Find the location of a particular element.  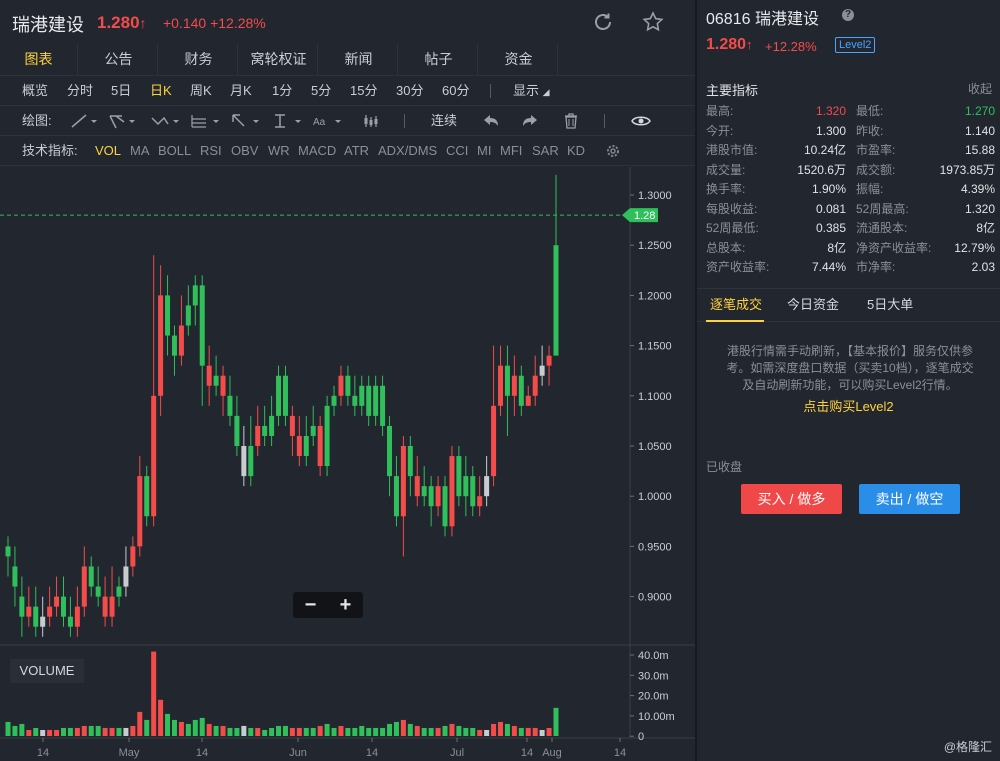

tab-posts: 帖子 is located at coordinates (439, 59).